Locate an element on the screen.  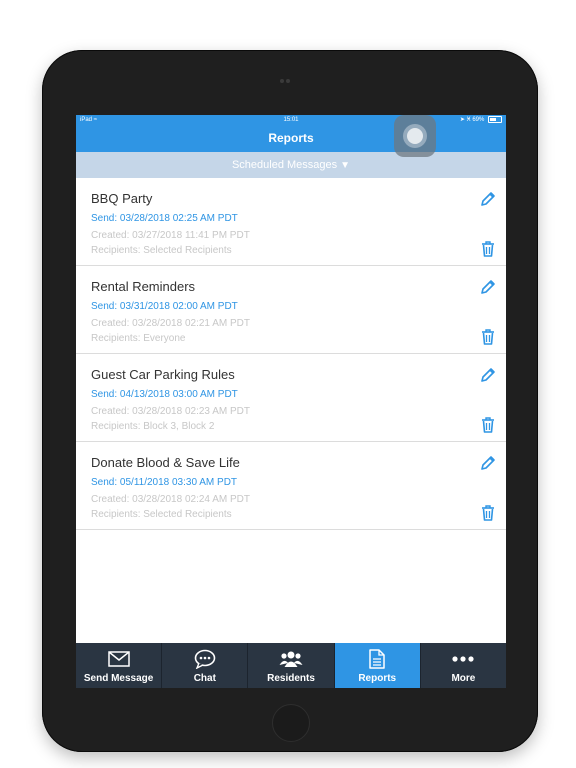
tab-label: Reports is located at coordinates (377, 678).